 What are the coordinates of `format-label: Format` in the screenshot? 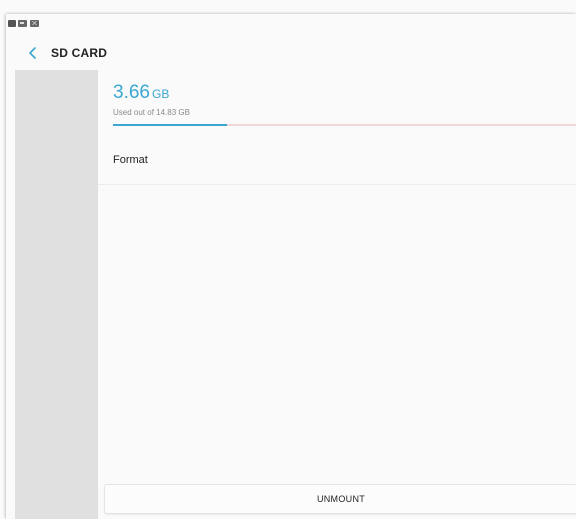 It's located at (130, 160).